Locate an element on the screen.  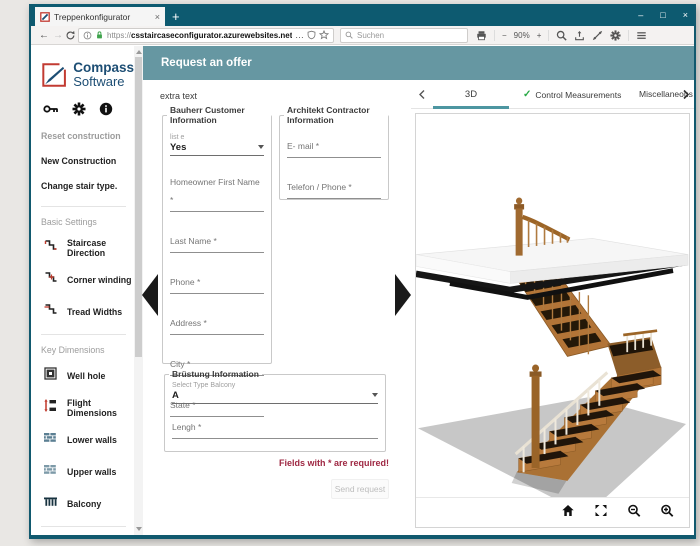
forward-button: → is located at coordinates (58, 35).